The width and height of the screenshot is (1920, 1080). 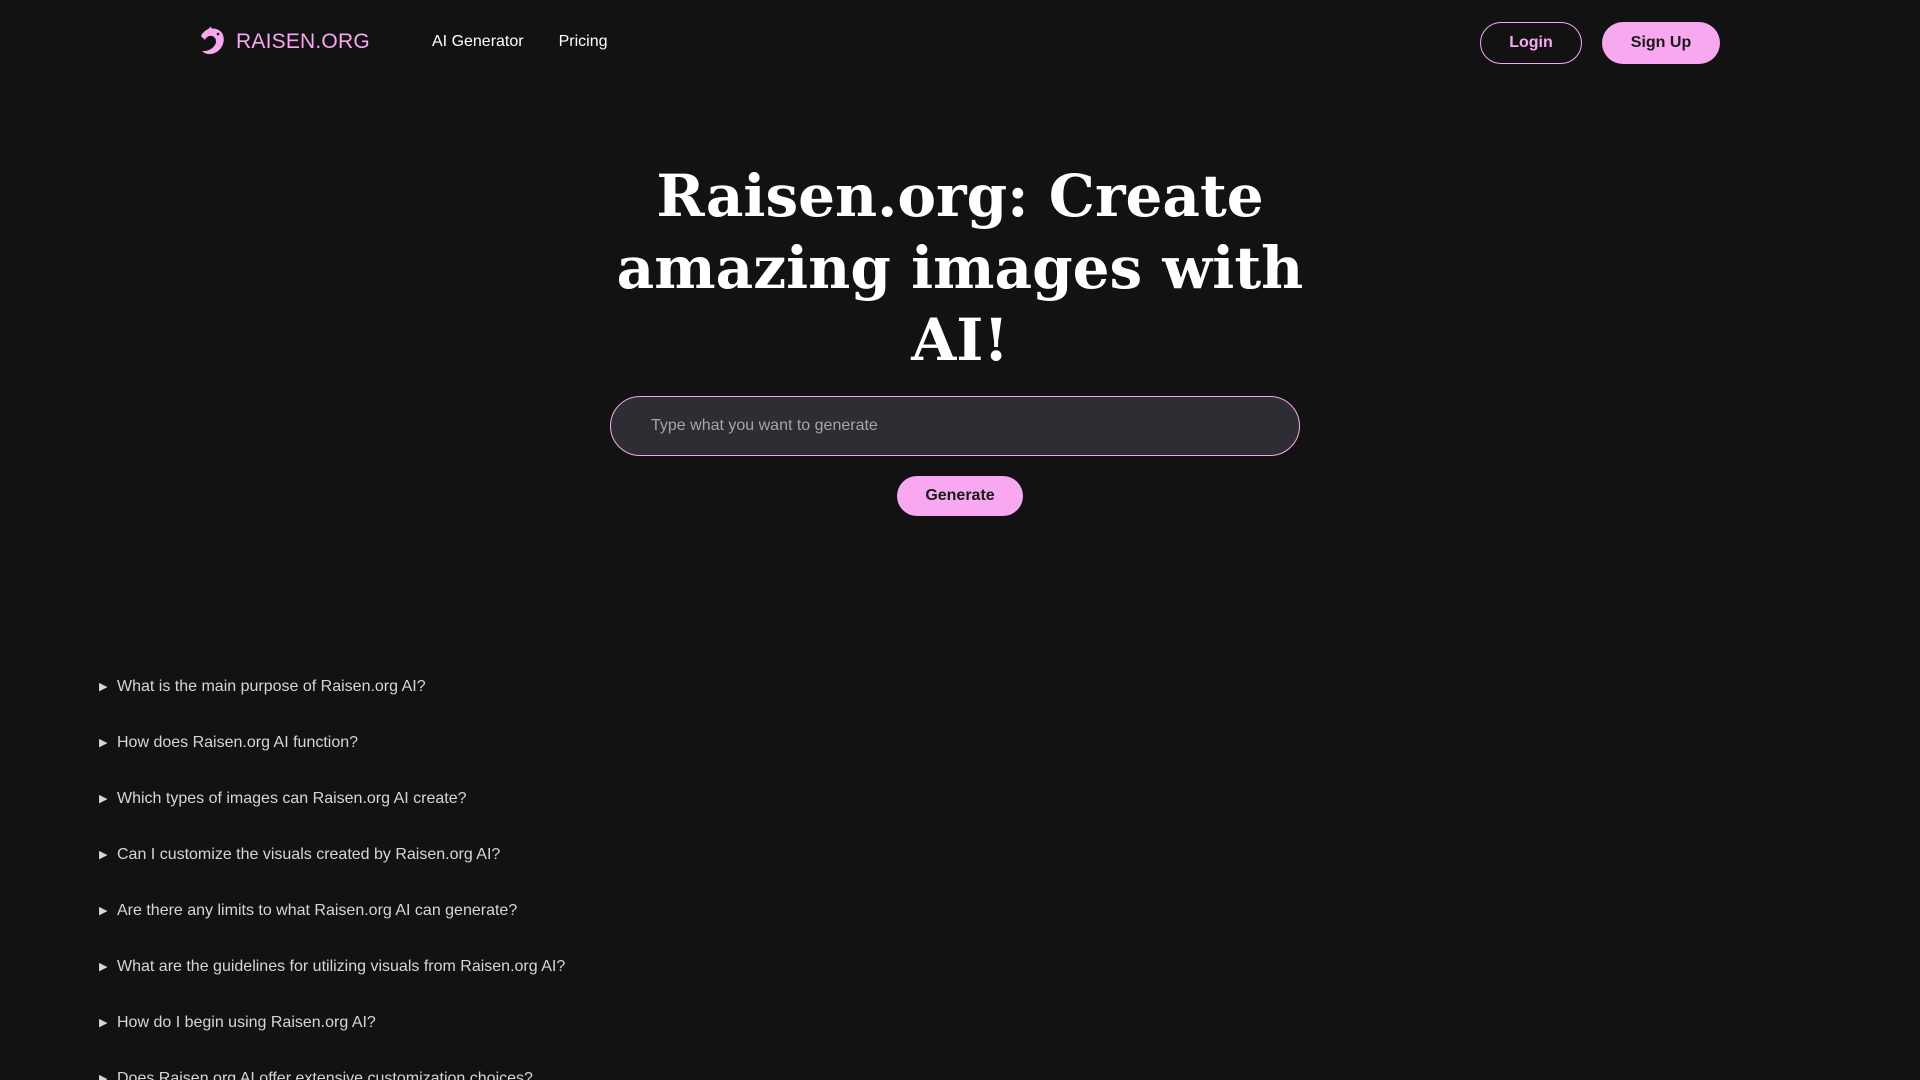 I want to click on main-nav: AI Generator Pricing, so click(x=520, y=42).